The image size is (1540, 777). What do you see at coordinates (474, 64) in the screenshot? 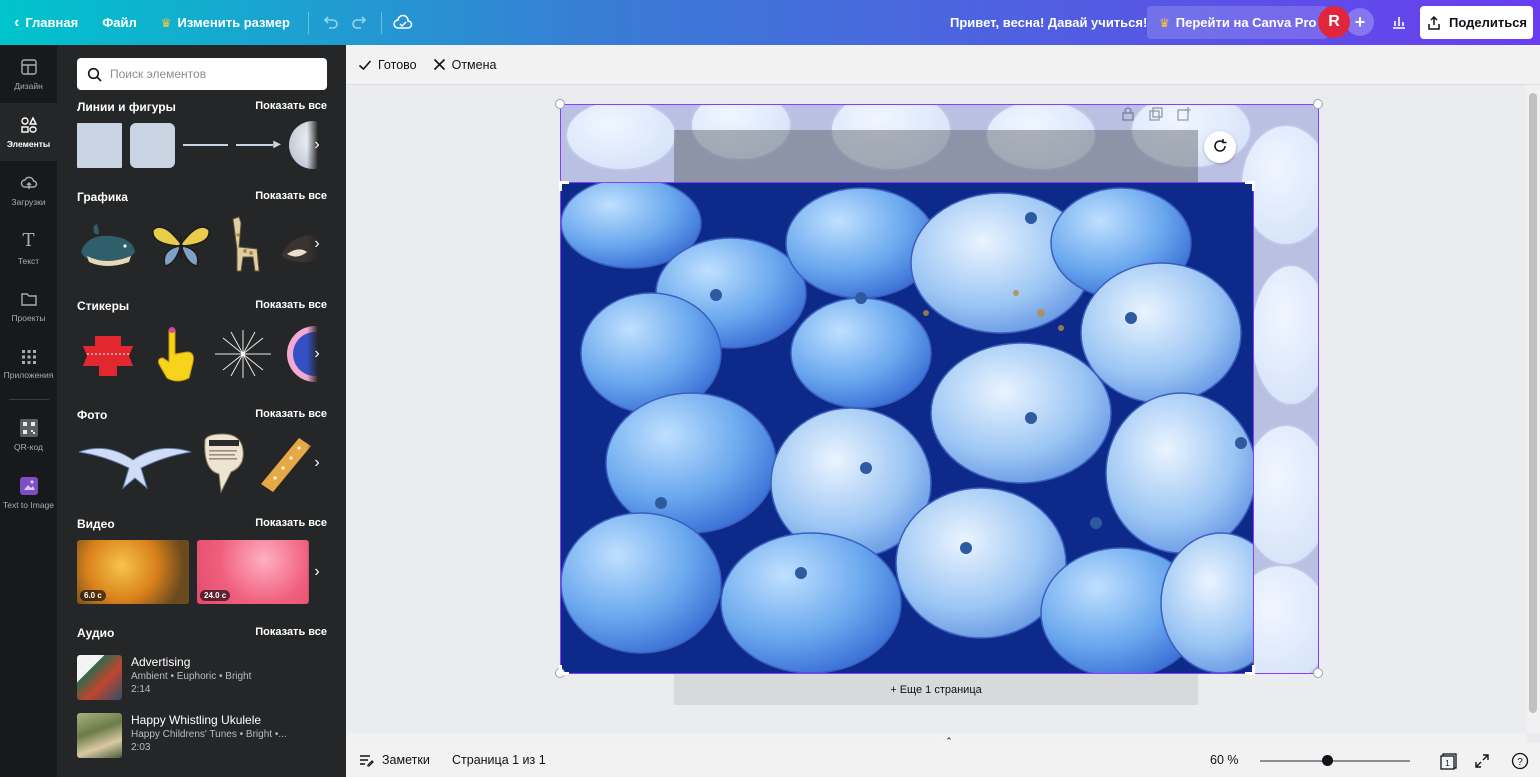
I see `cancel-label: Отмена` at bounding box center [474, 64].